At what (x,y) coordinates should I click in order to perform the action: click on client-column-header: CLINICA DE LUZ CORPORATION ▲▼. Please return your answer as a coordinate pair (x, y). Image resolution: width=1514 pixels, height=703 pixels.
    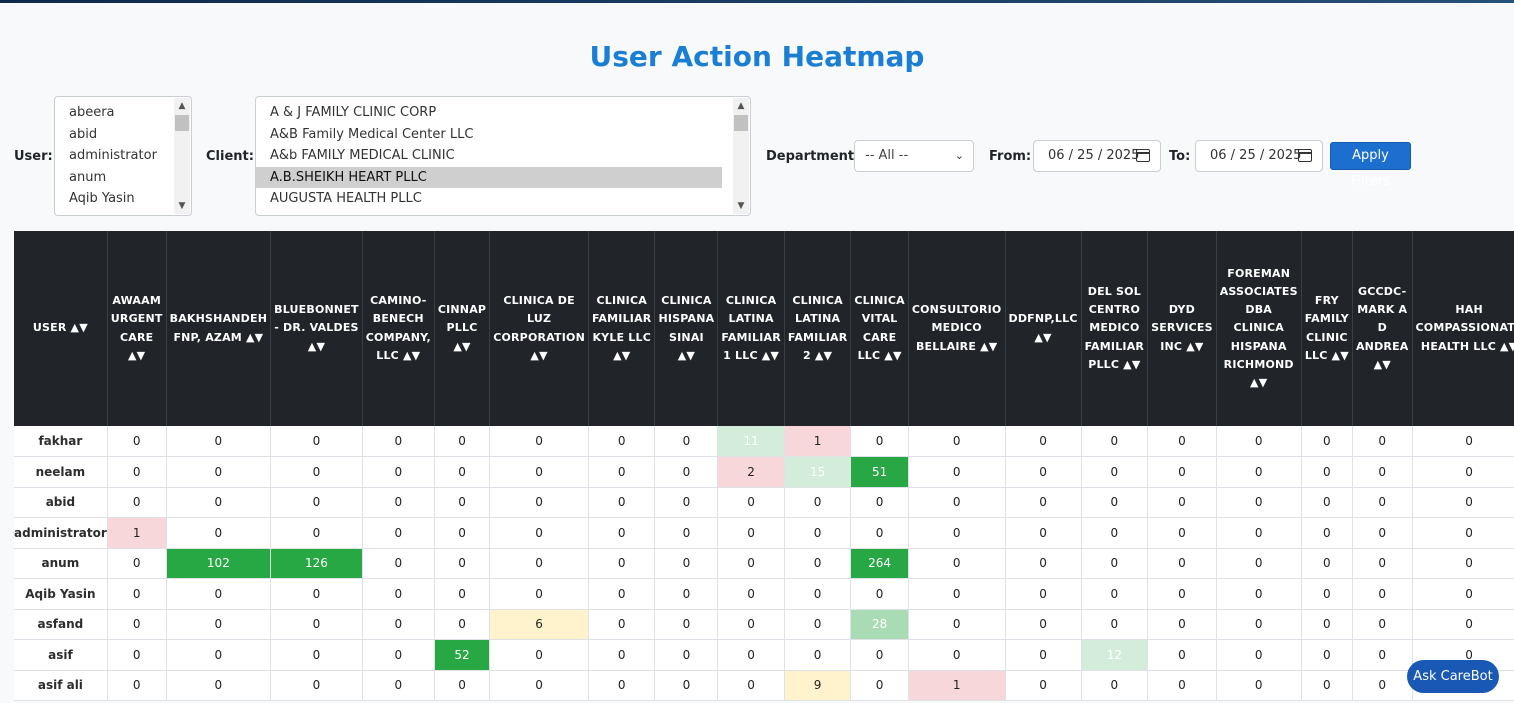
    Looking at the image, I should click on (539, 328).